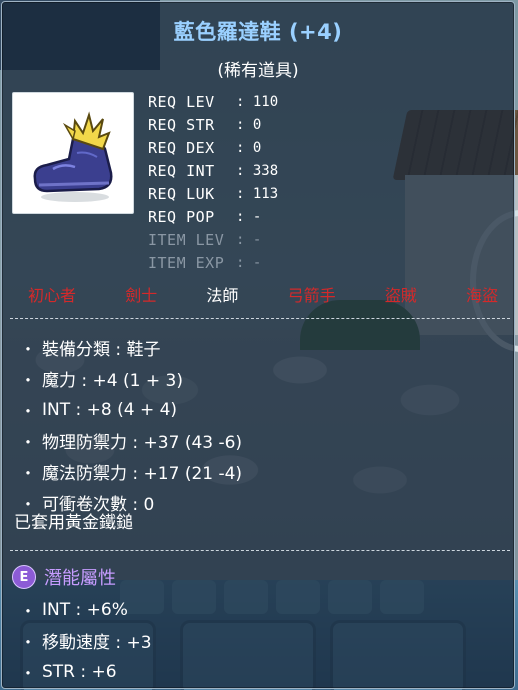 Image resolution: width=518 pixels, height=690 pixels. What do you see at coordinates (142, 474) in the screenshot?
I see `stat-text: 魔法防禦力 : +17 (21 -4)` at bounding box center [142, 474].